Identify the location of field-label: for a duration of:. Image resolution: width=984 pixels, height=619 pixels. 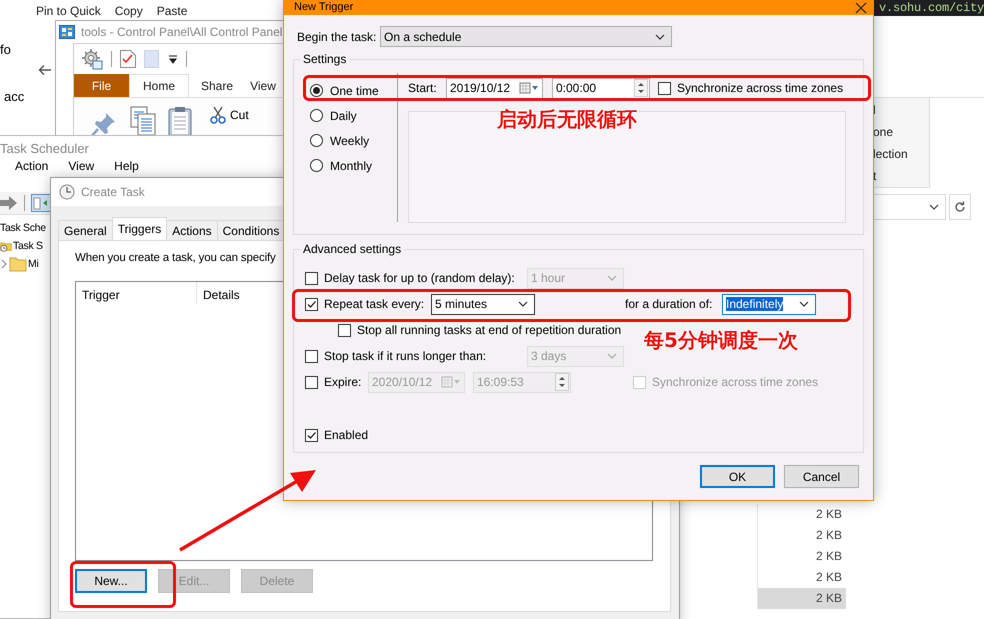
(669, 304).